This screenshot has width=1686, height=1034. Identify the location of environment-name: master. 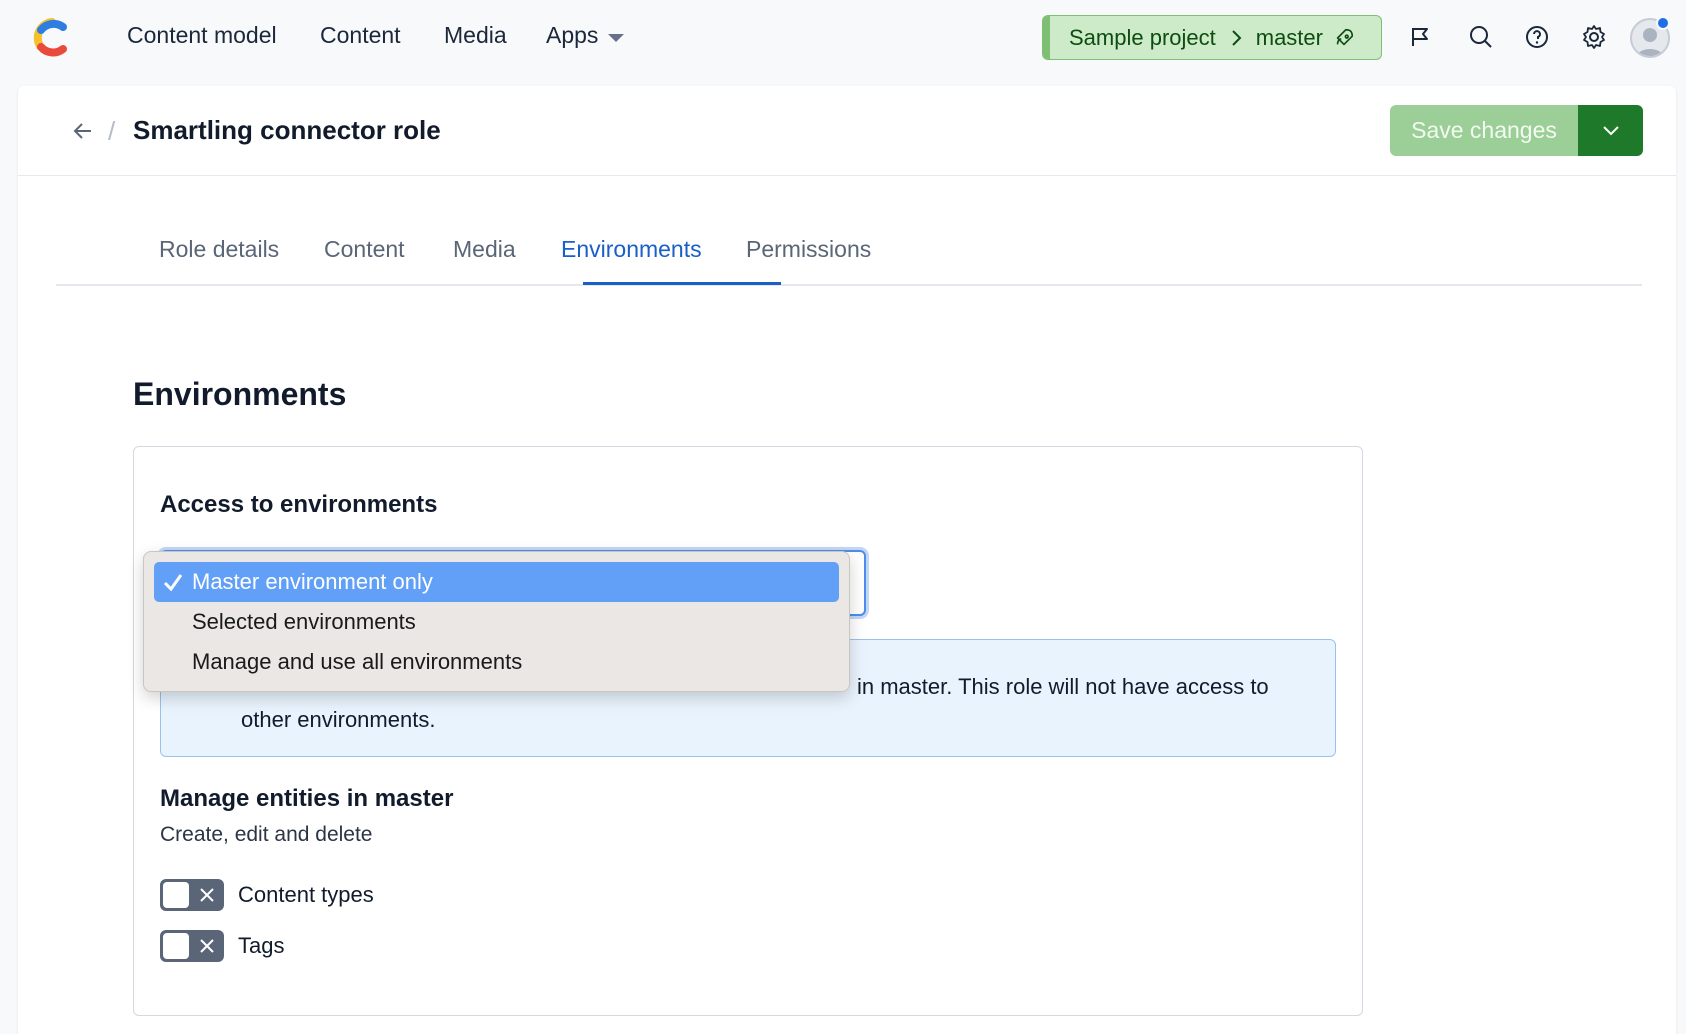
(1289, 37).